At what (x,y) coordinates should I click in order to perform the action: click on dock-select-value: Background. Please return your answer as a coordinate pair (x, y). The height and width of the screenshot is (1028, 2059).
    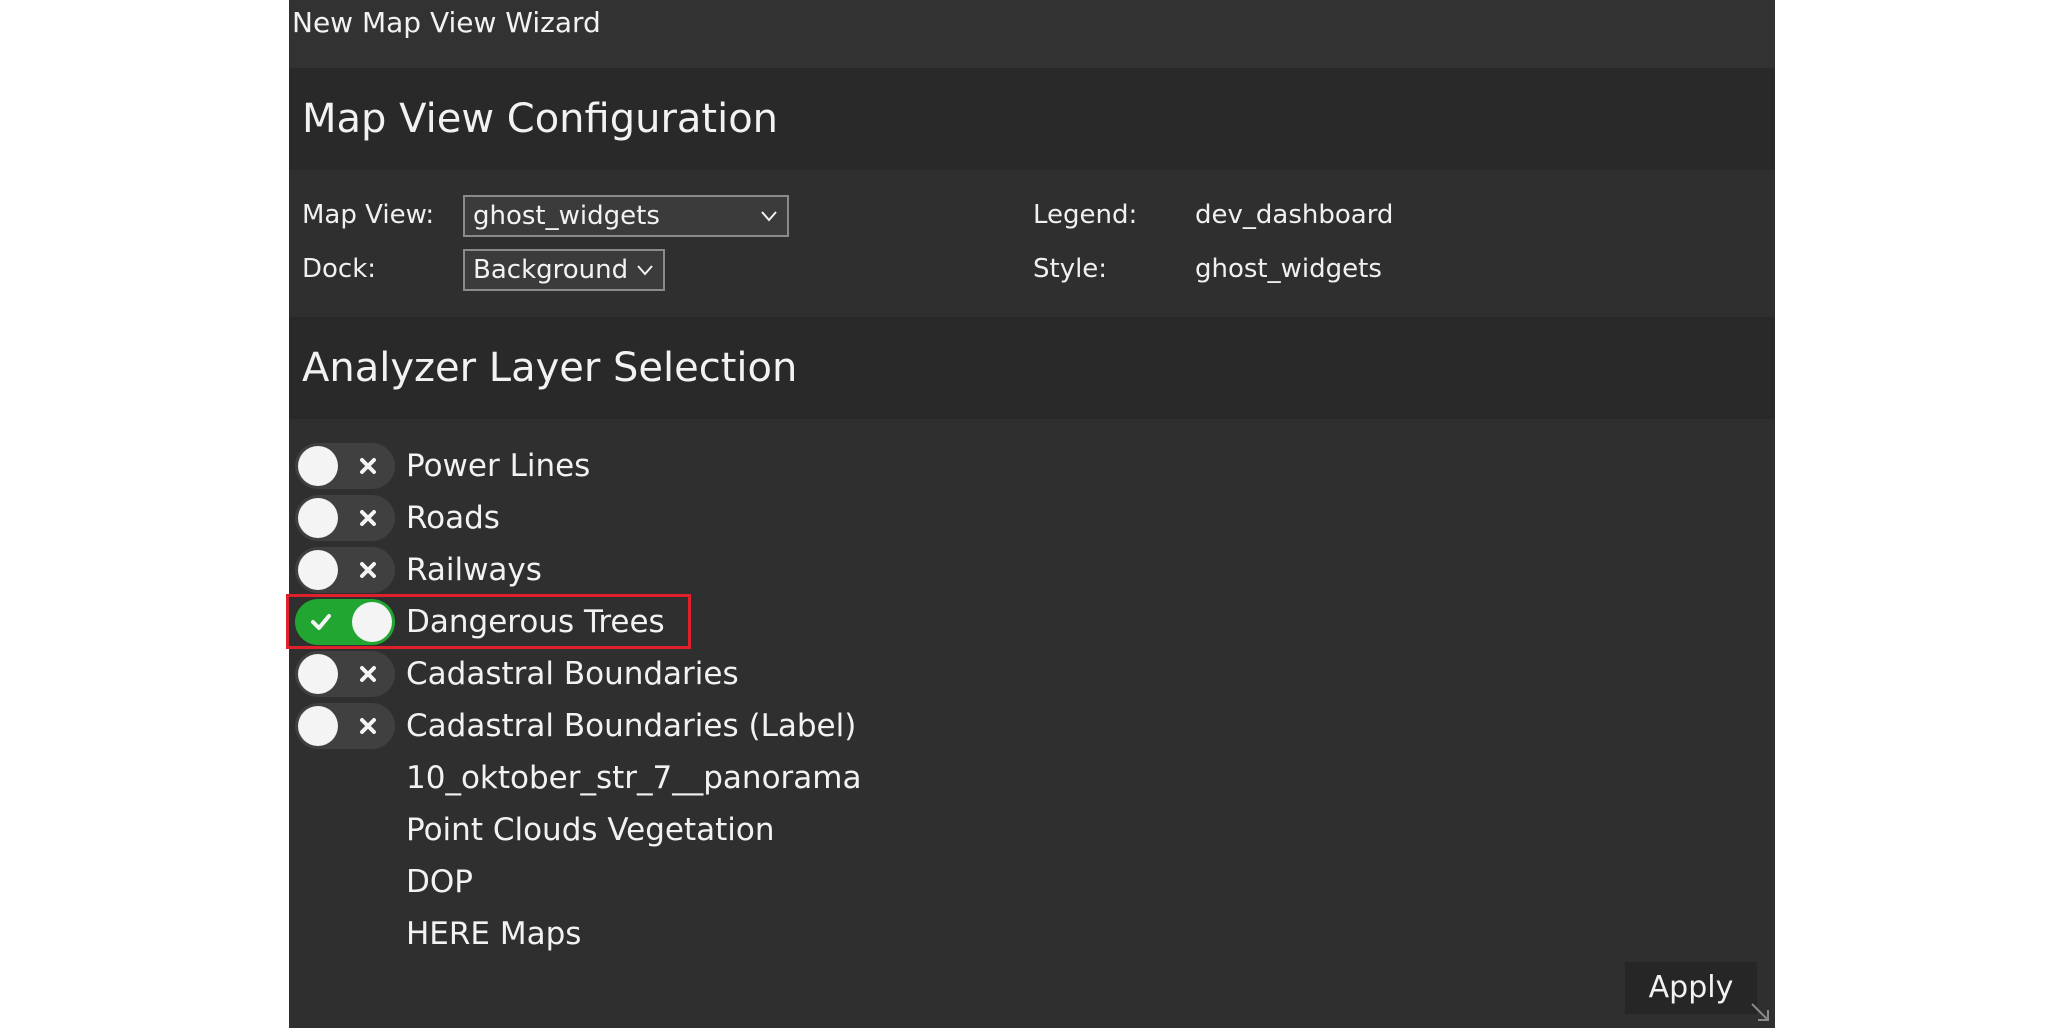
    Looking at the image, I should click on (551, 270).